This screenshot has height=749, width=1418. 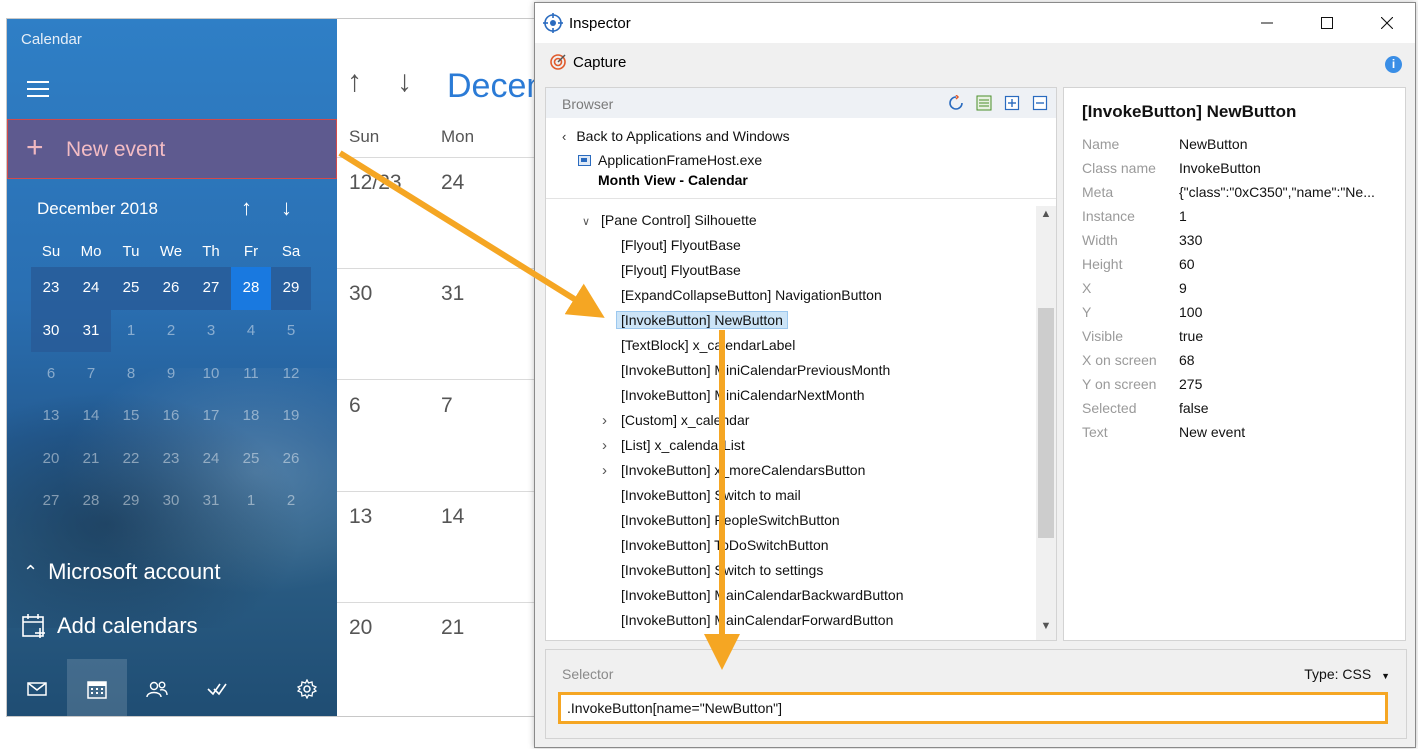 I want to click on mini-calendar-day: 18, so click(x=251, y=415).